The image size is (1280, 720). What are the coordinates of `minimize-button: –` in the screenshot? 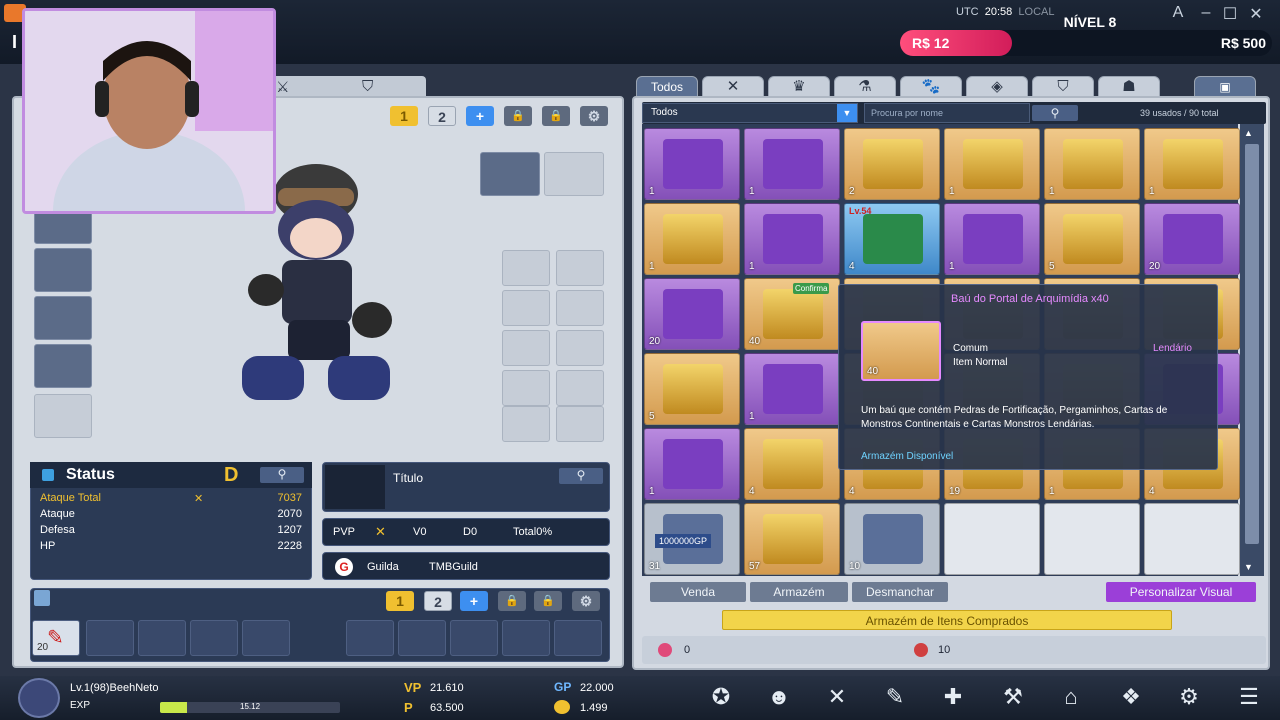 It's located at (1206, 13).